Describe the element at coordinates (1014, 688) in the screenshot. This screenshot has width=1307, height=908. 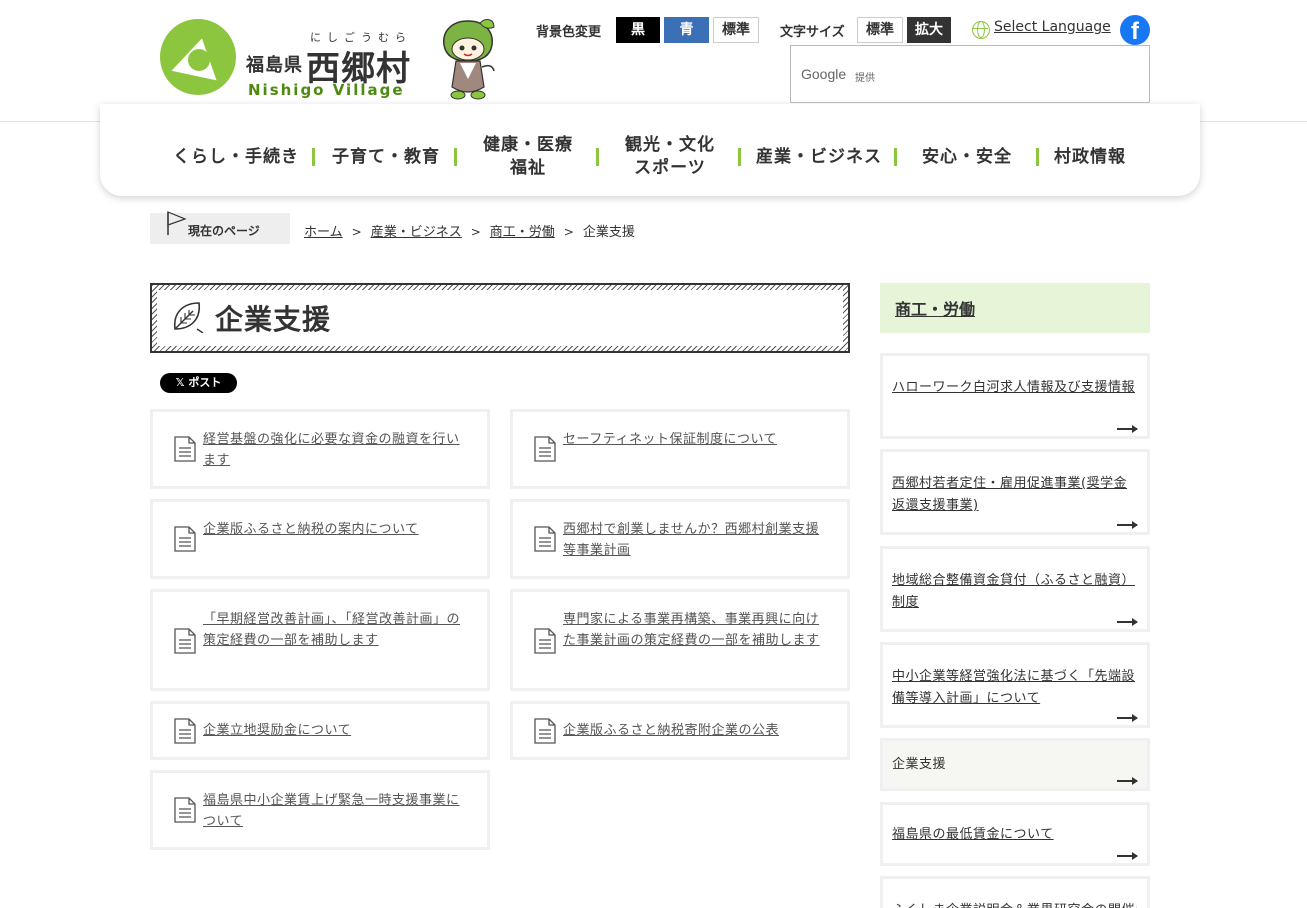
I see `sidebar-item-label: 中小企業等経営強化法に基づく「先端設備等導入計画」について` at that location.